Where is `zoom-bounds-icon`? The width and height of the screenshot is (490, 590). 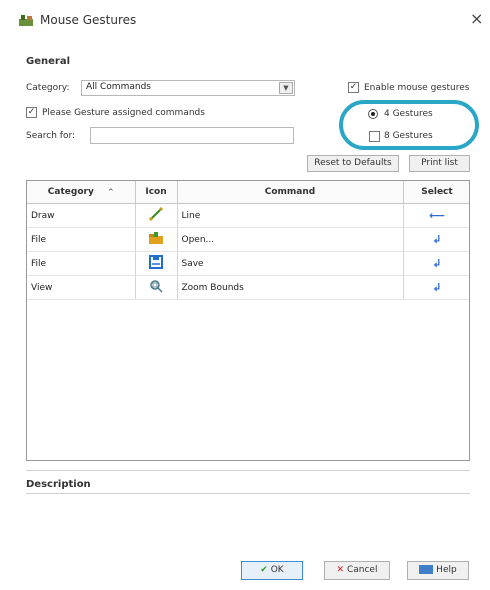
zoom-bounds-icon is located at coordinates (156, 287).